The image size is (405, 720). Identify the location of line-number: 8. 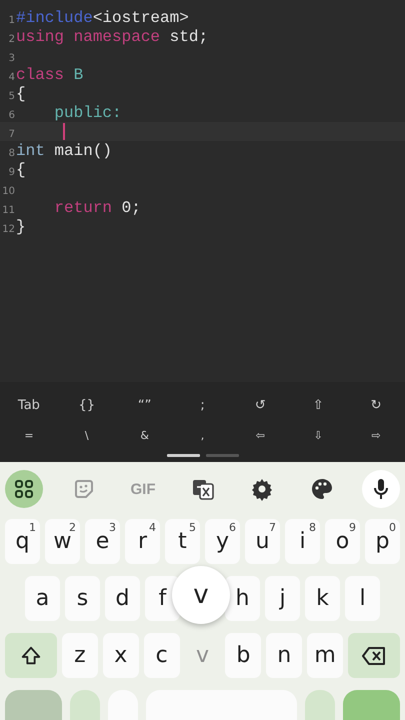
(11, 154).